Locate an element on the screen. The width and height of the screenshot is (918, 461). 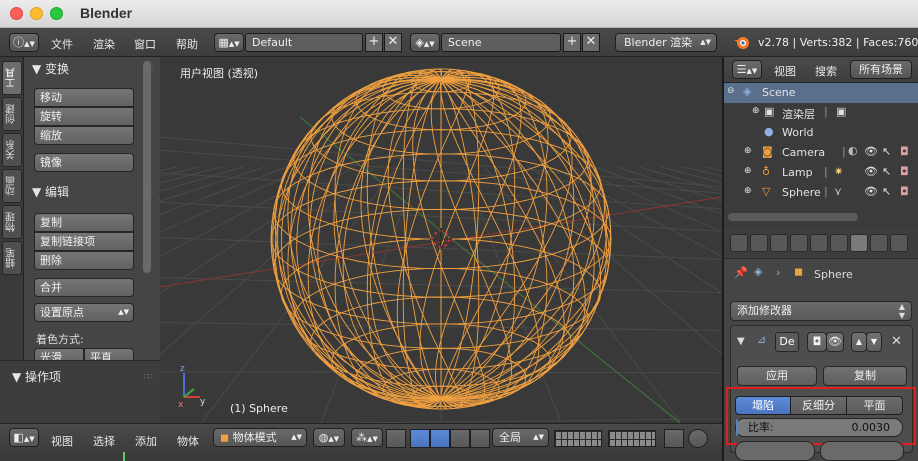
outliner-row-lamp: ⊕ ♁ Lamp | ✷ 👁 ↖ ◘ is located at coordinates (821, 173).